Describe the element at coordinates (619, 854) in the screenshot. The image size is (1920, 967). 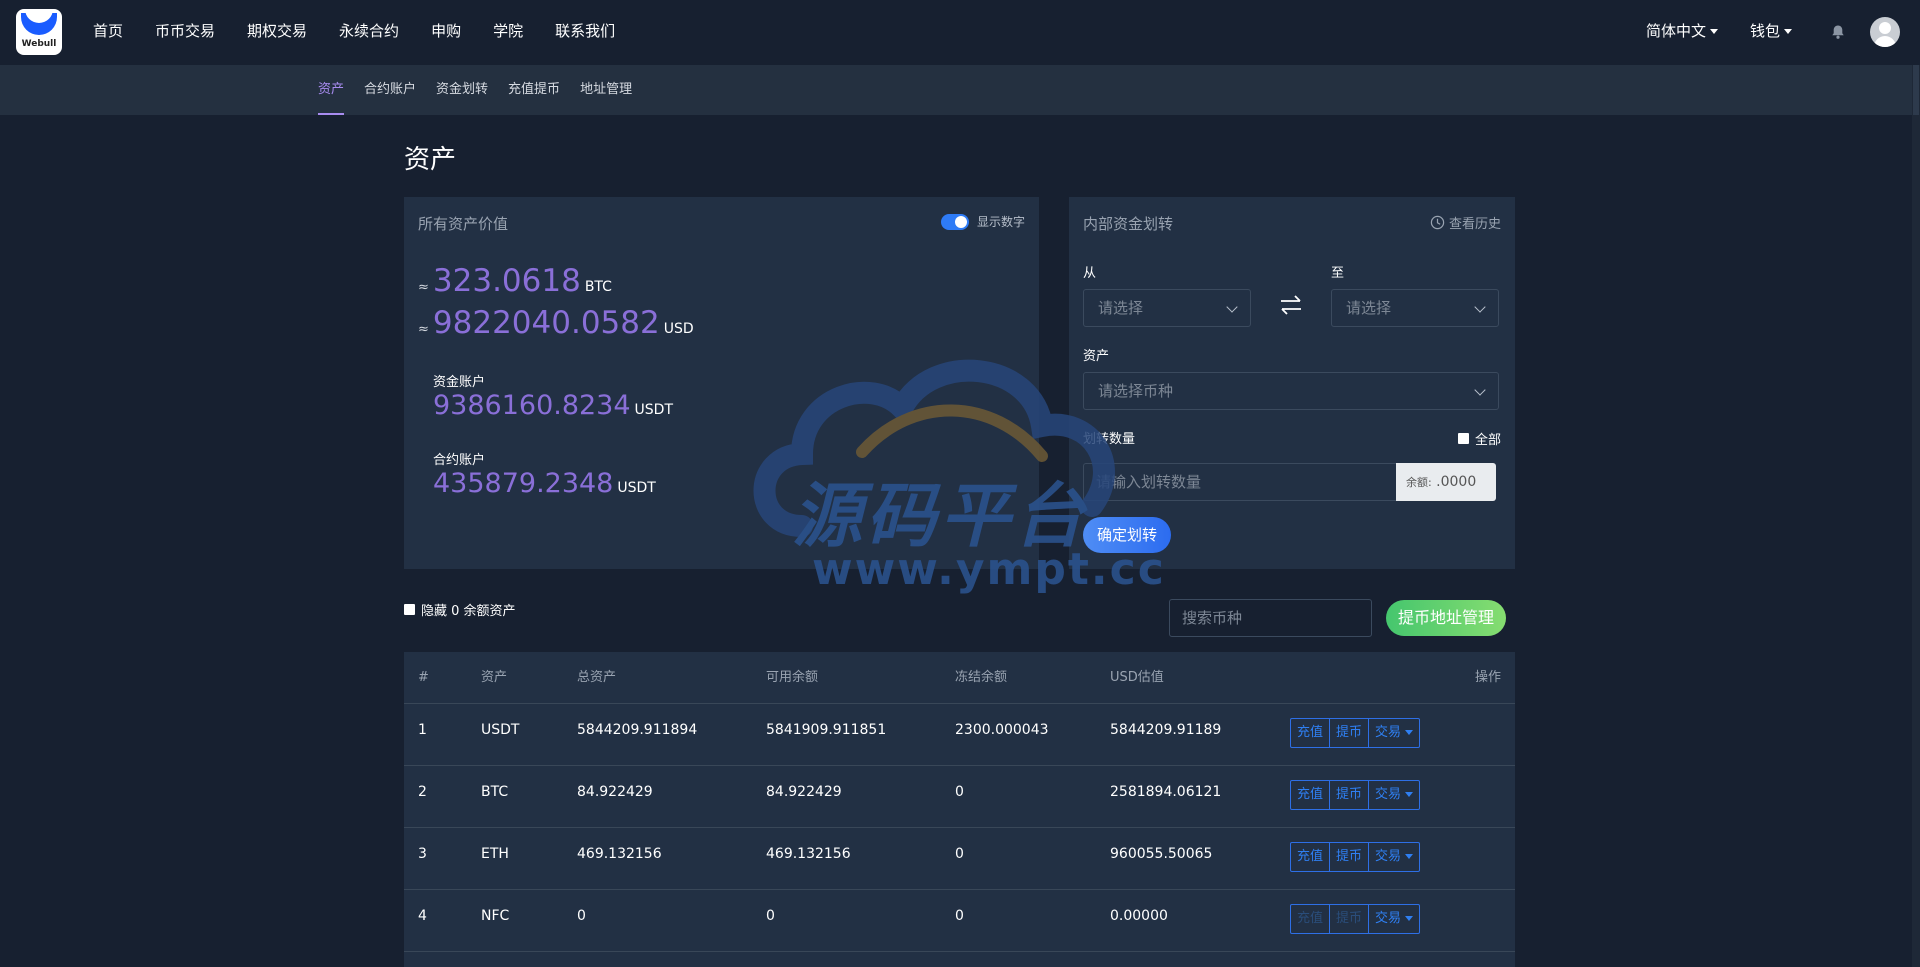
I see `cell-total: 469.132156` at that location.